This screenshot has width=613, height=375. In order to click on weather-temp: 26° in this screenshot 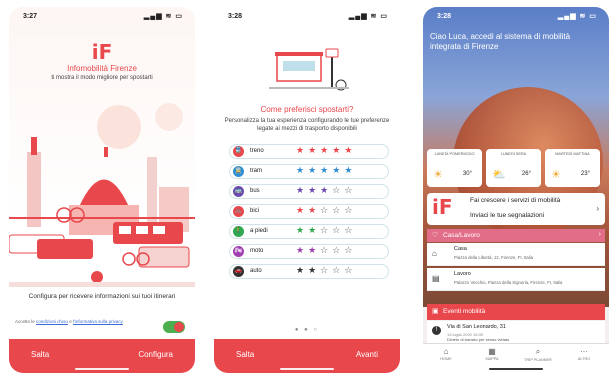, I will do `click(526, 174)`.